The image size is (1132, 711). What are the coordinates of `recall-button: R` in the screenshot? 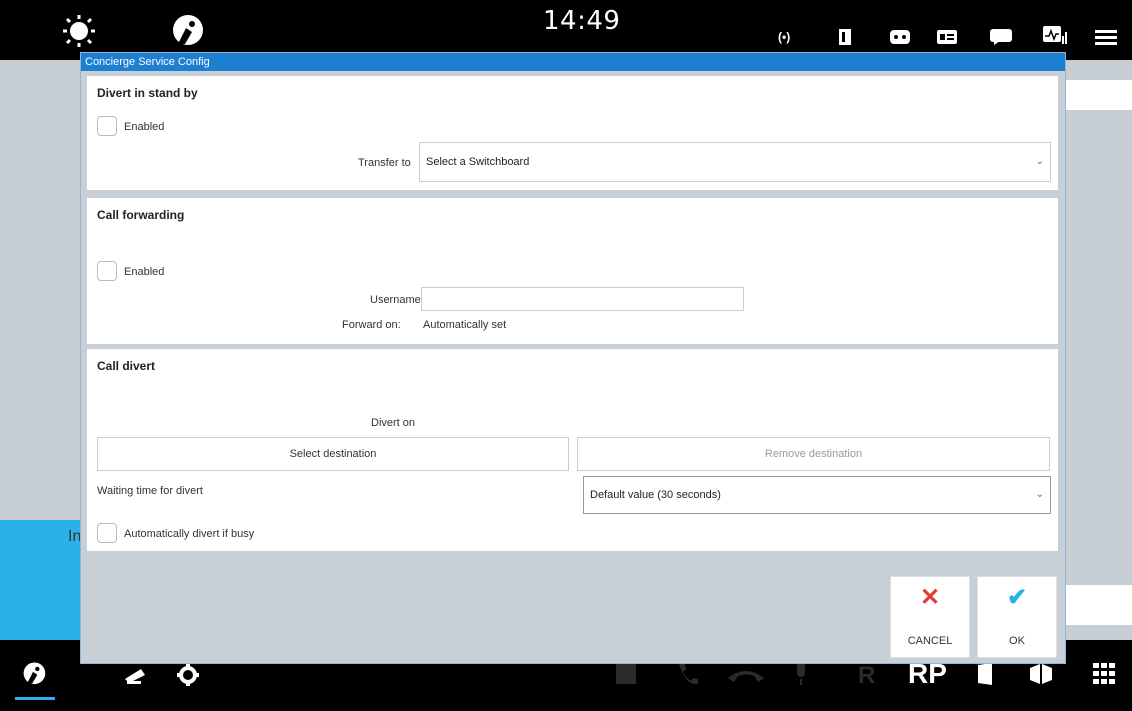 It's located at (866, 676).